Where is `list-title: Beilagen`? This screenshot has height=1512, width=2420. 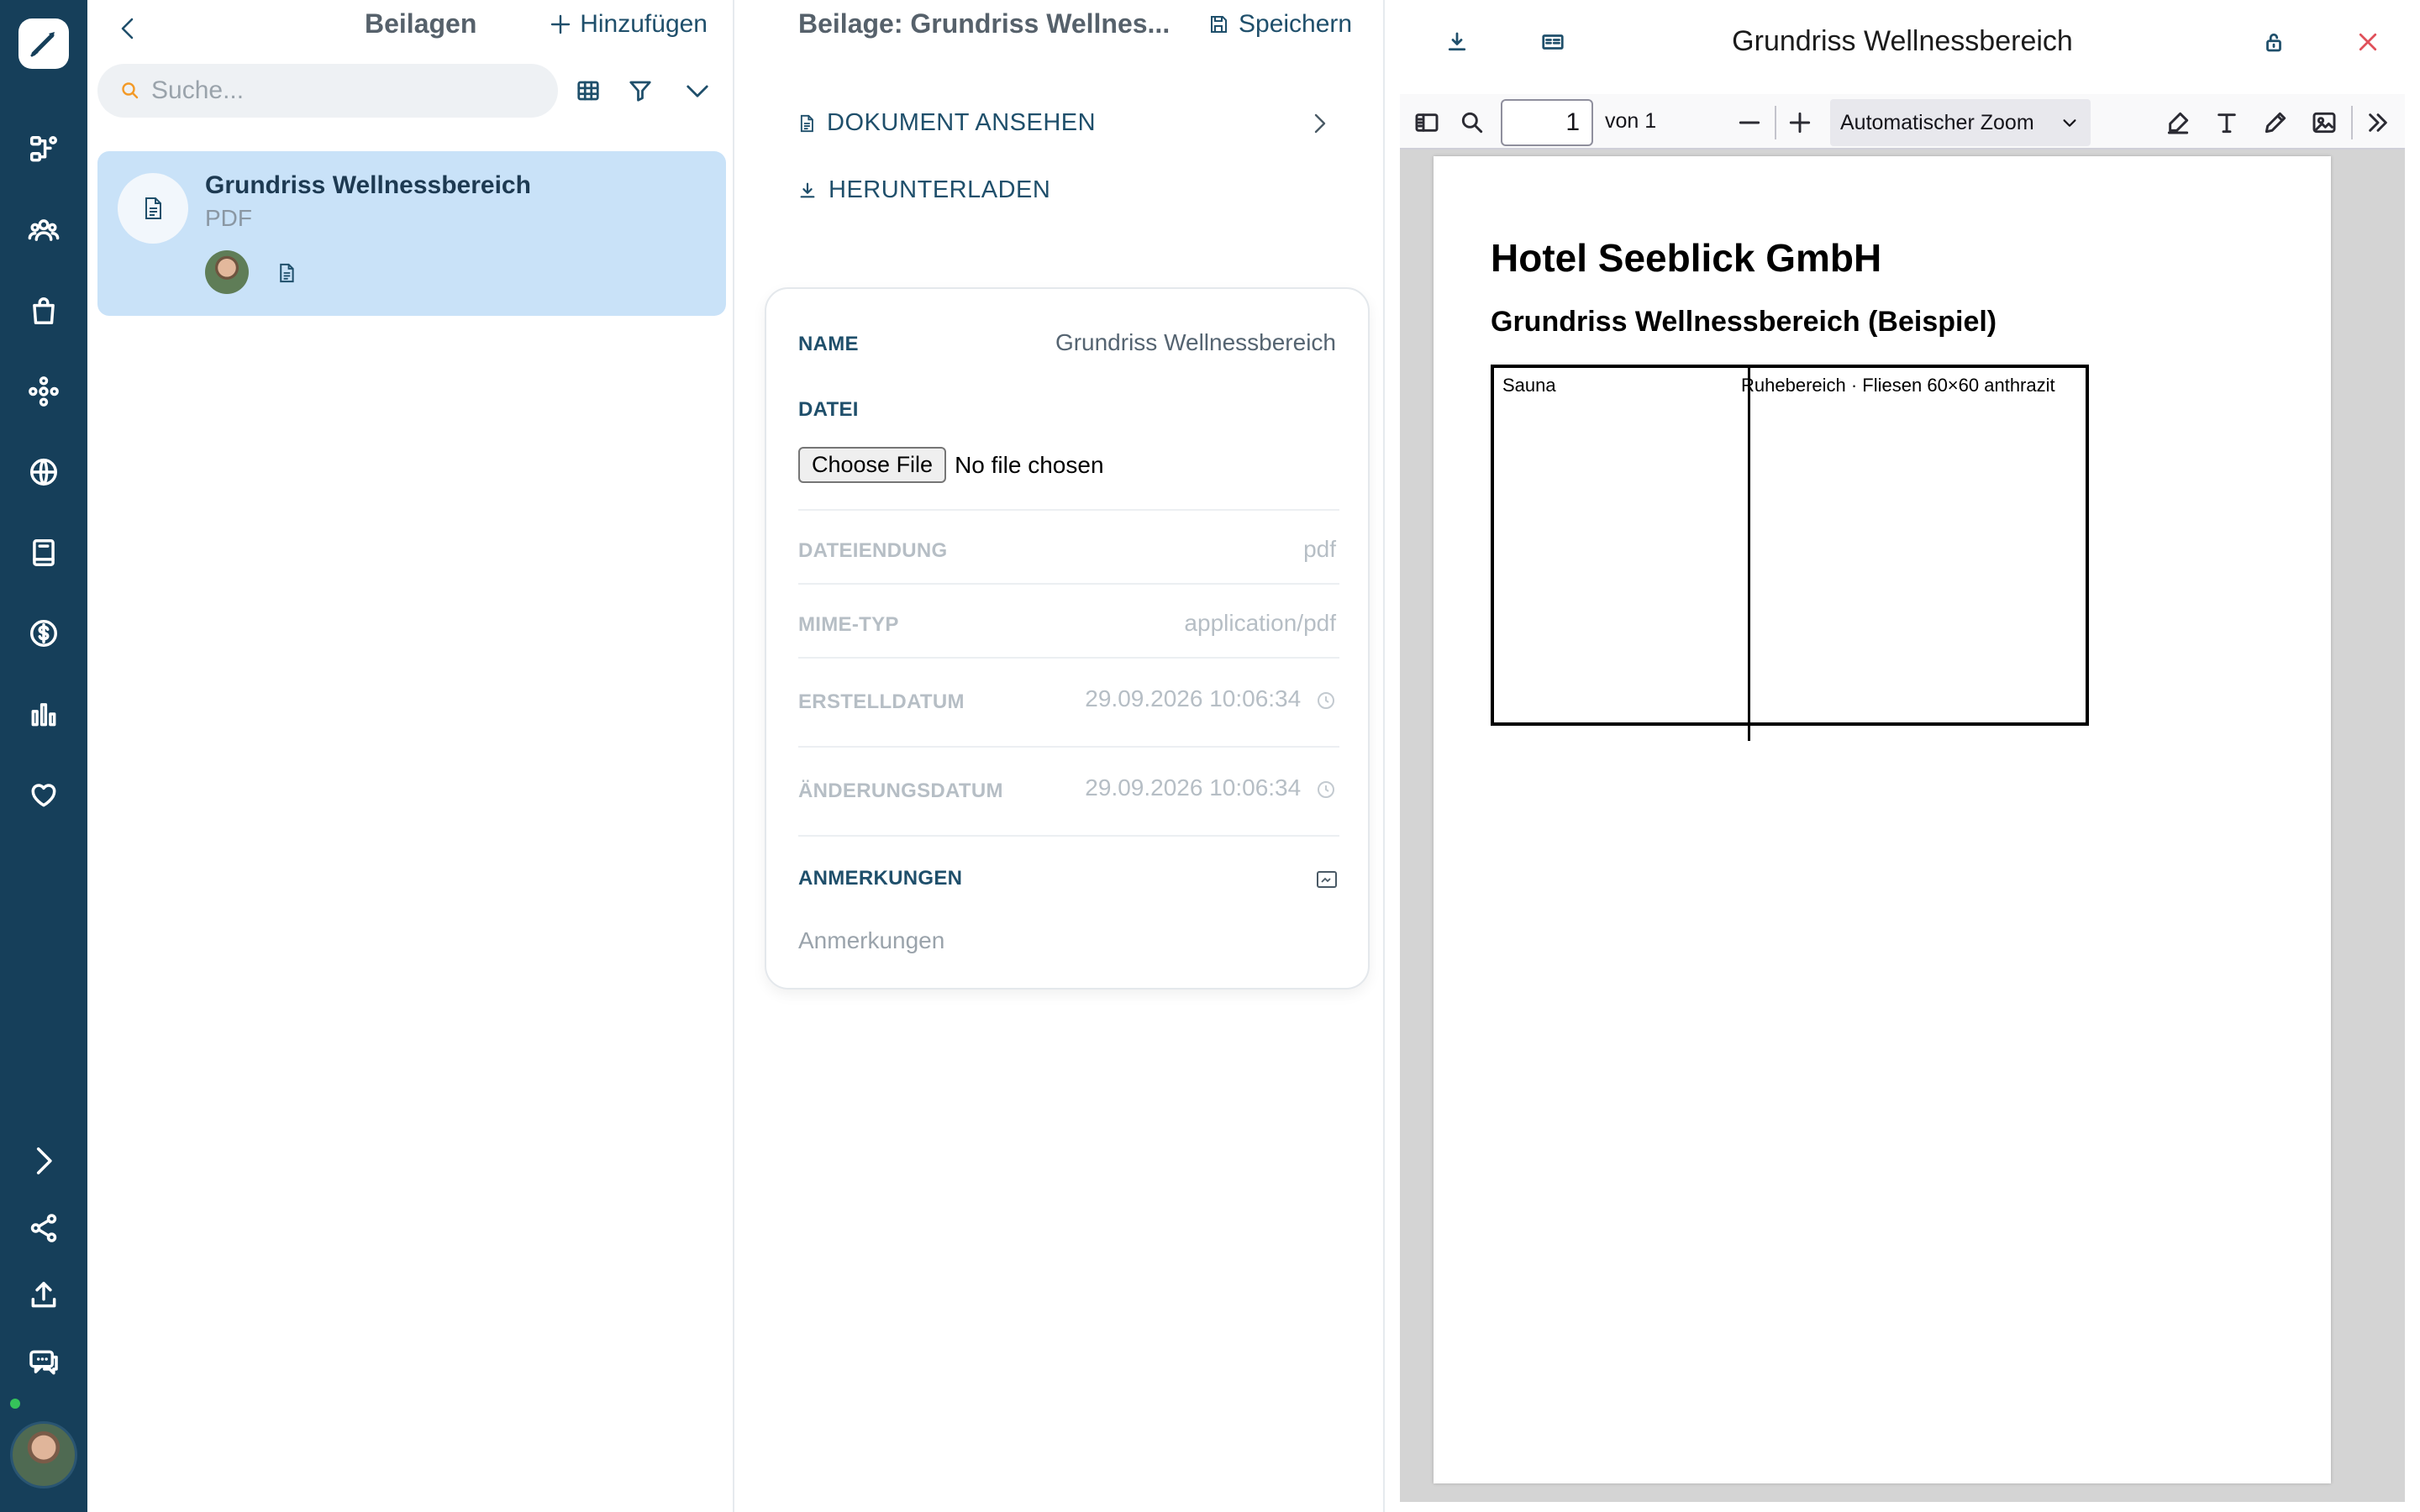 list-title: Beilagen is located at coordinates (421, 23).